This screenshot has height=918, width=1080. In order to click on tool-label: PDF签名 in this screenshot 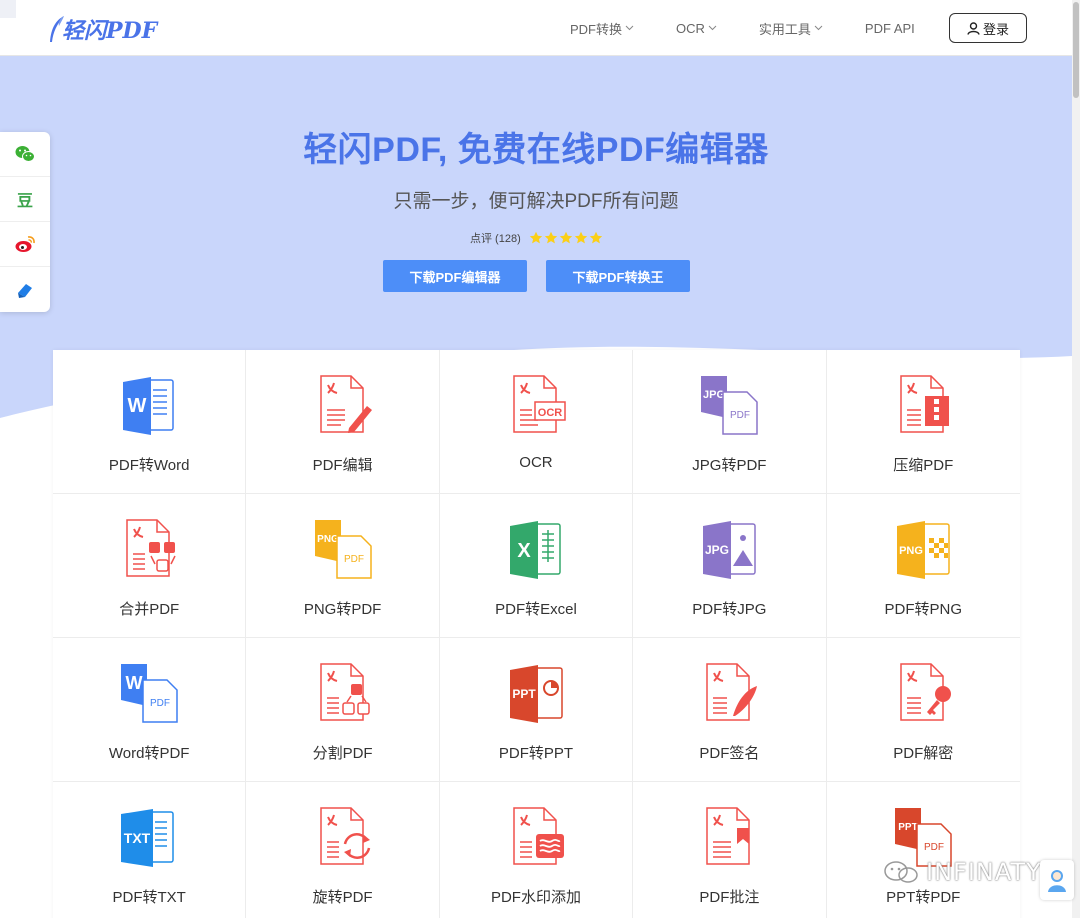, I will do `click(729, 753)`.